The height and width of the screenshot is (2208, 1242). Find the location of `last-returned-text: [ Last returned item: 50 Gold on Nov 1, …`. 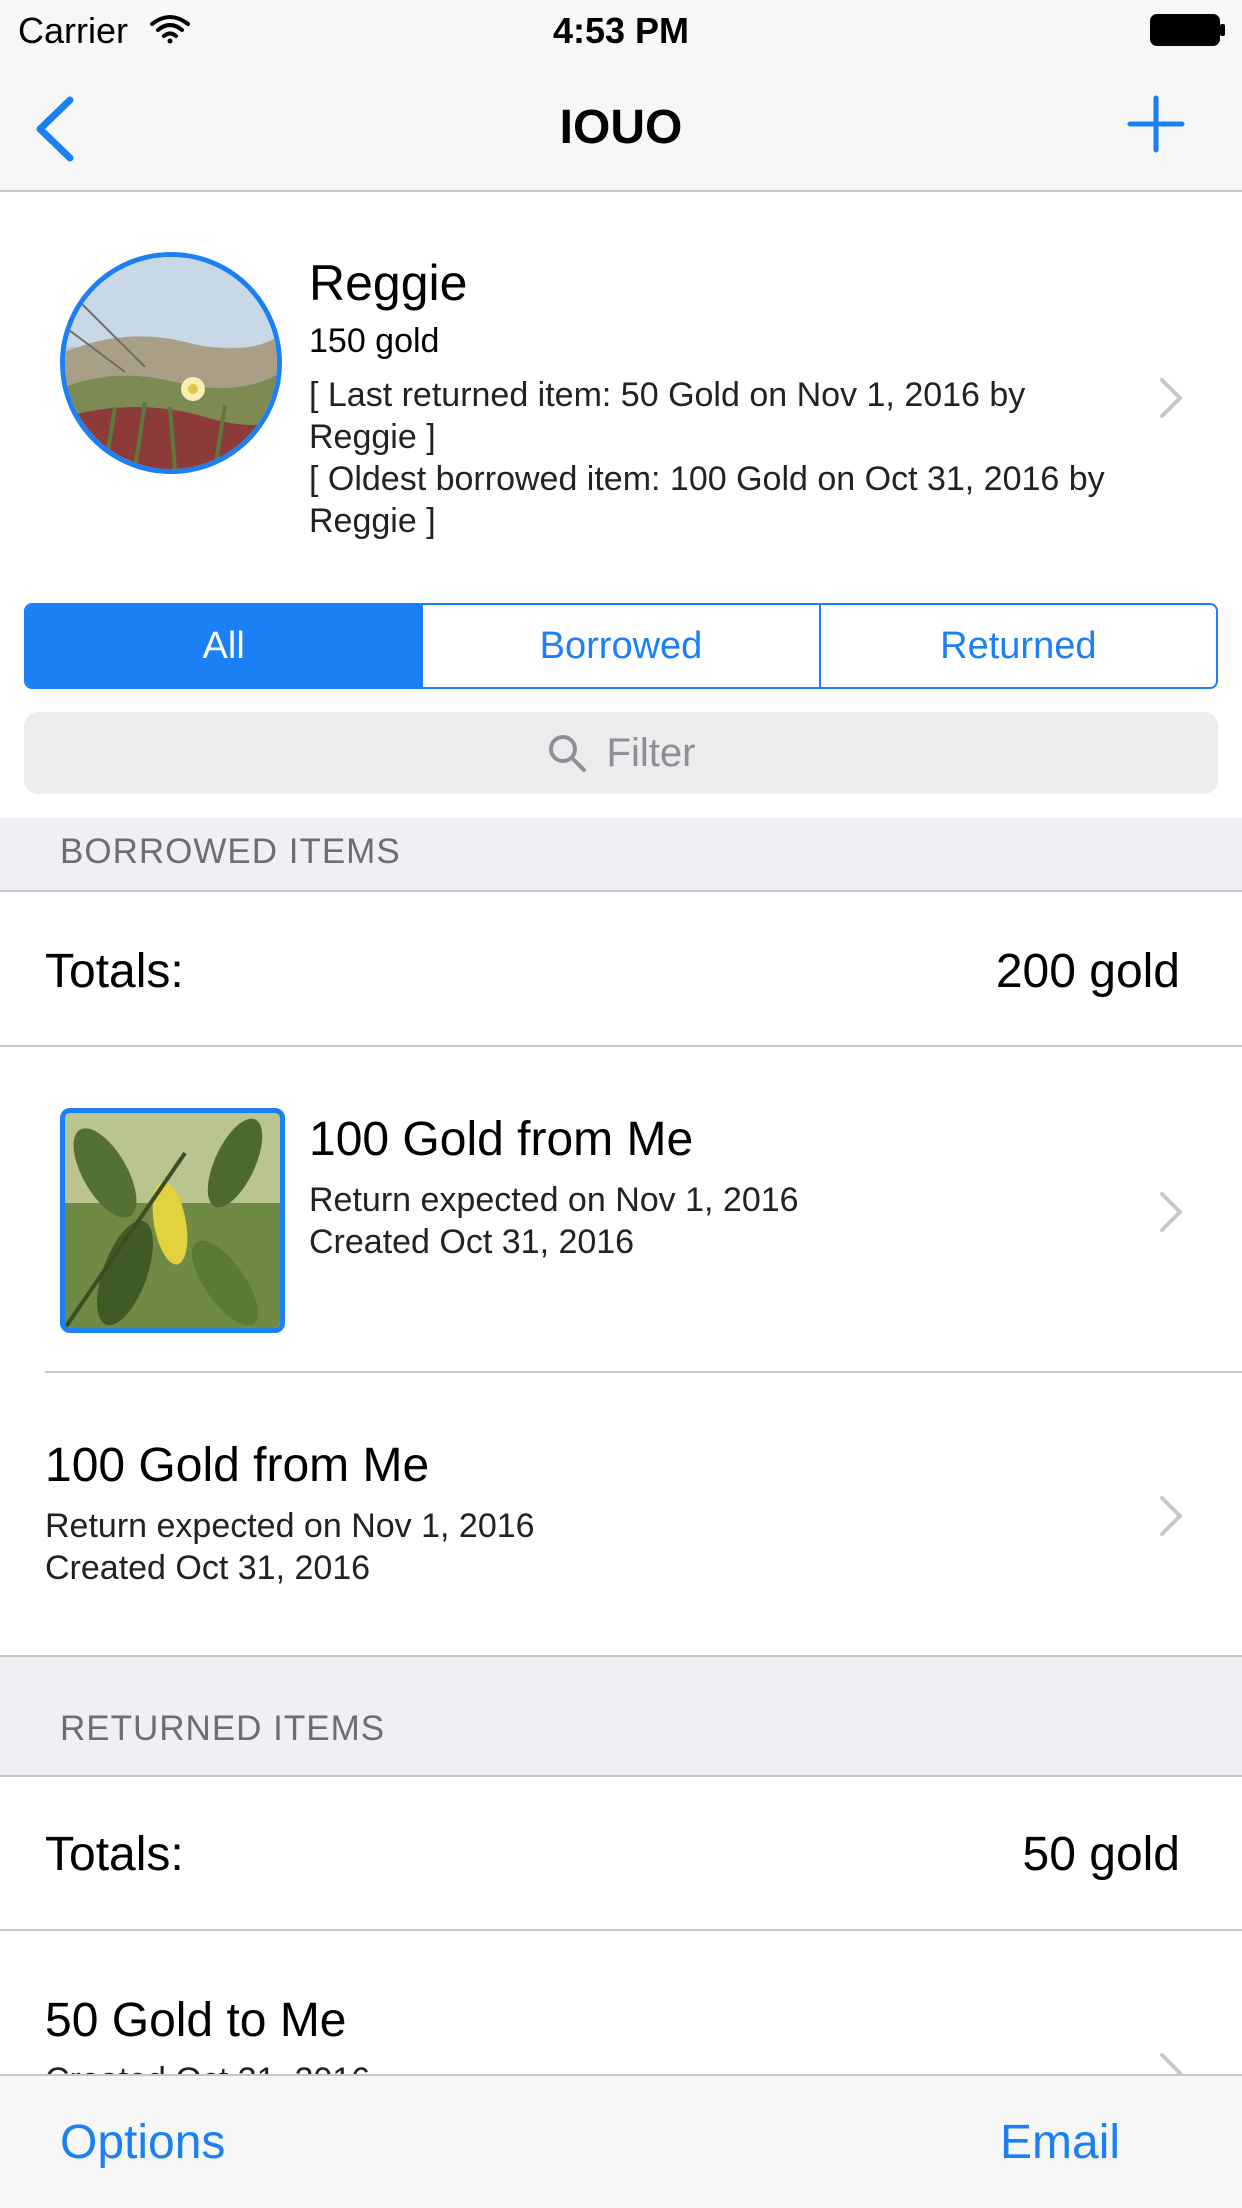

last-returned-text: [ Last returned item: 50 Gold on Nov 1, … is located at coordinates (667, 416).